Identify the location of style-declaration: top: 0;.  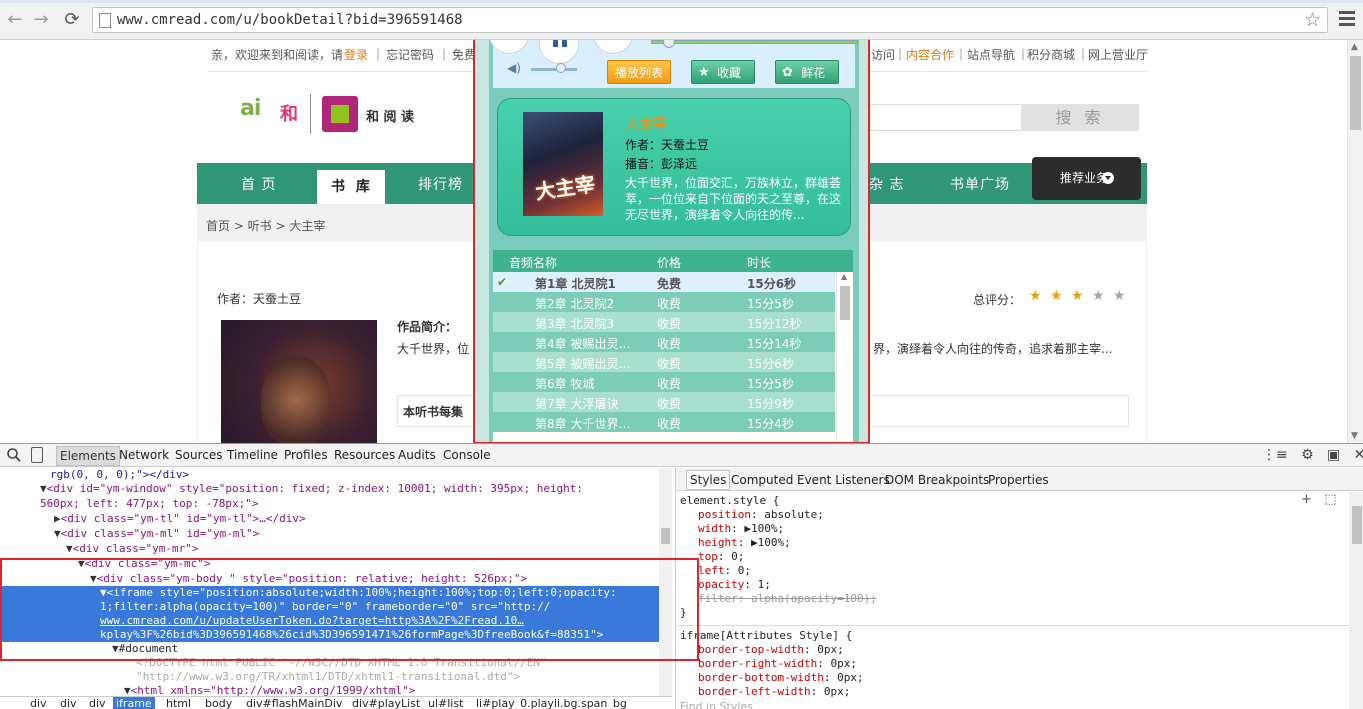
(721, 557).